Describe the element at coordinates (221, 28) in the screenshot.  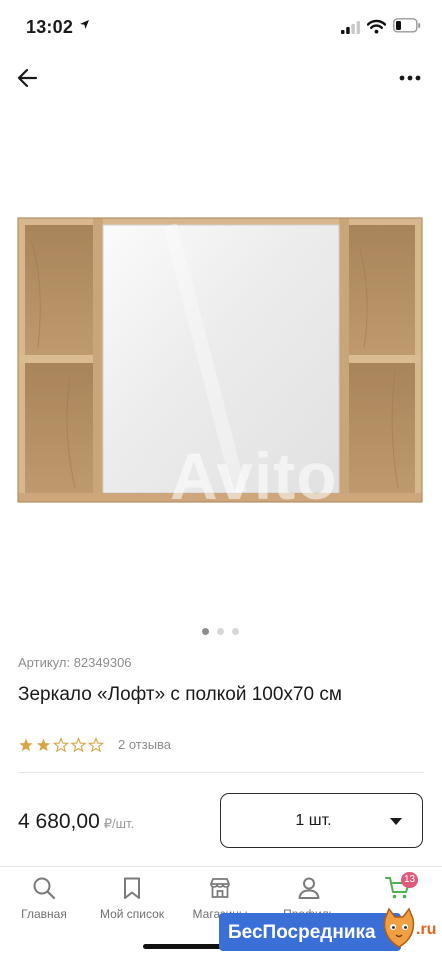
I see `status-bar: 13:02` at that location.